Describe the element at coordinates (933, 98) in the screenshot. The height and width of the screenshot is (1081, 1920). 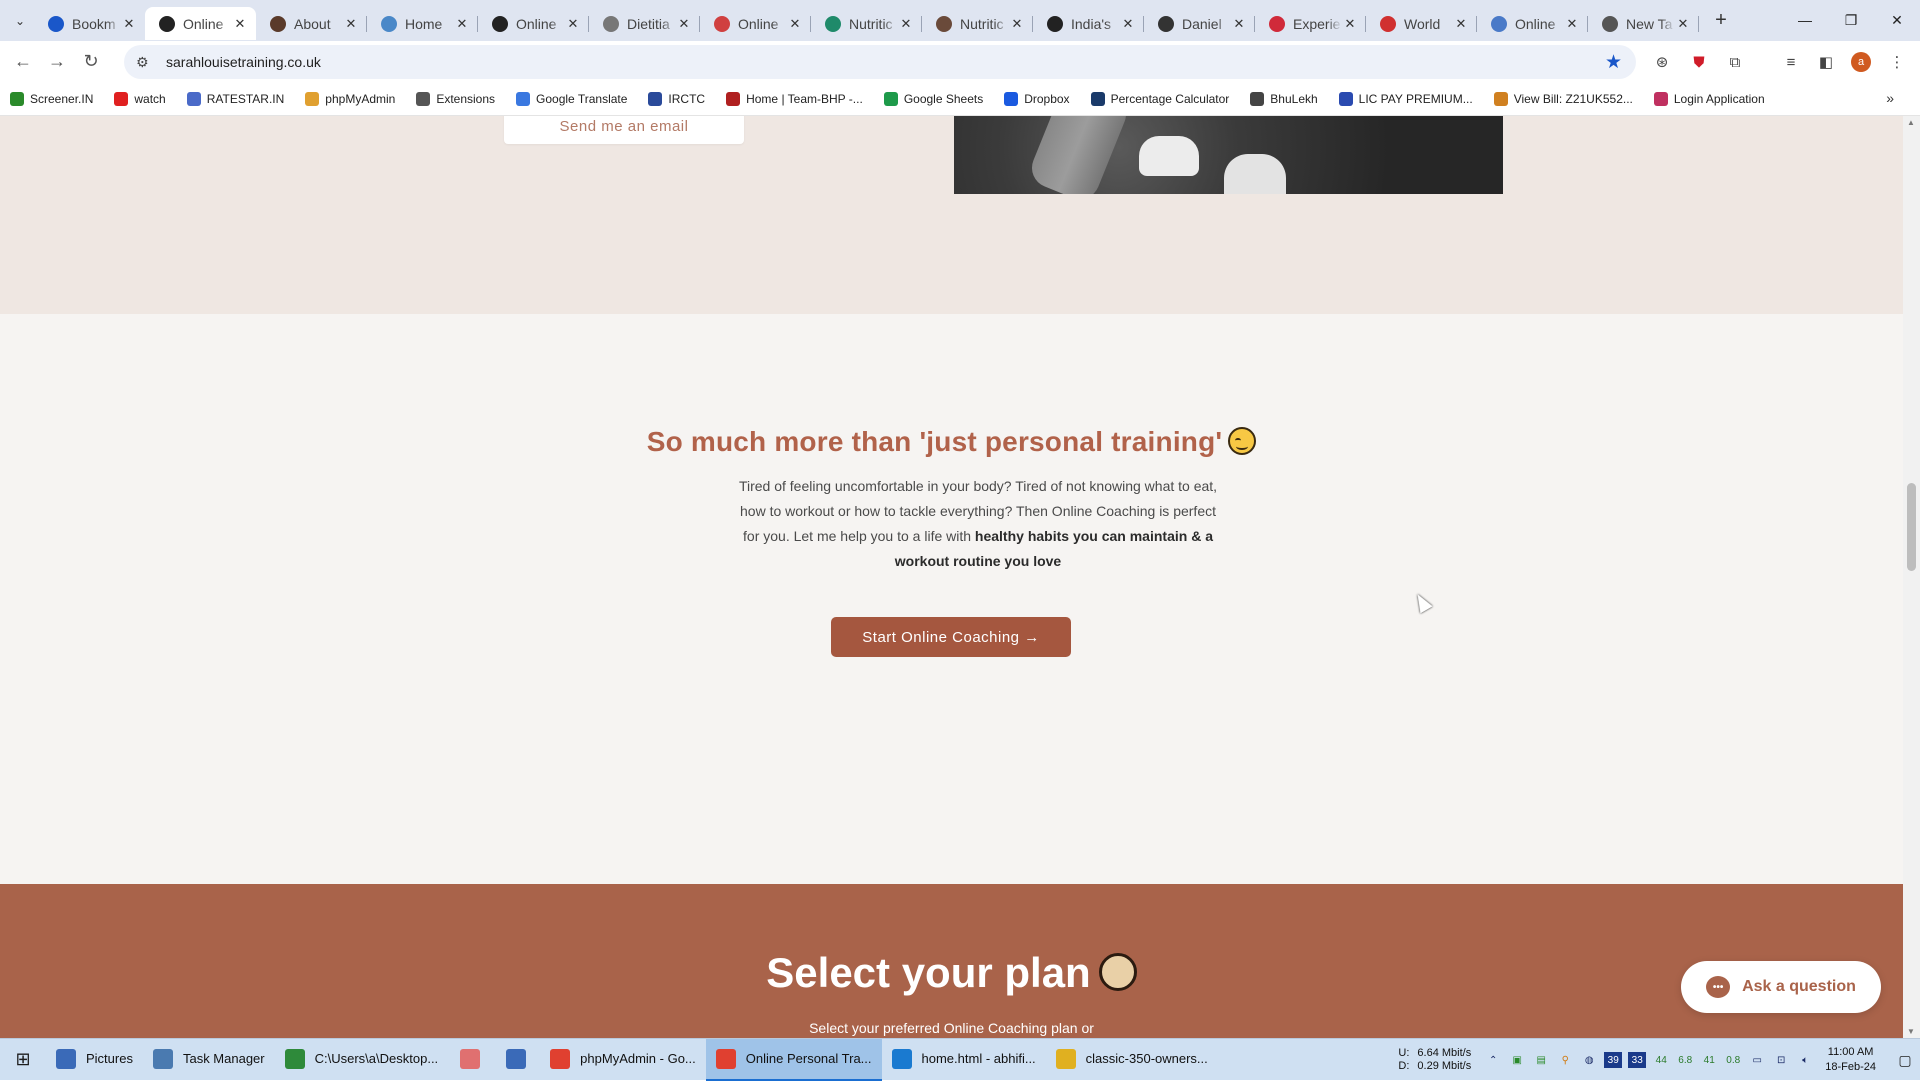
I see `bookmark-item: Google Sheets` at that location.